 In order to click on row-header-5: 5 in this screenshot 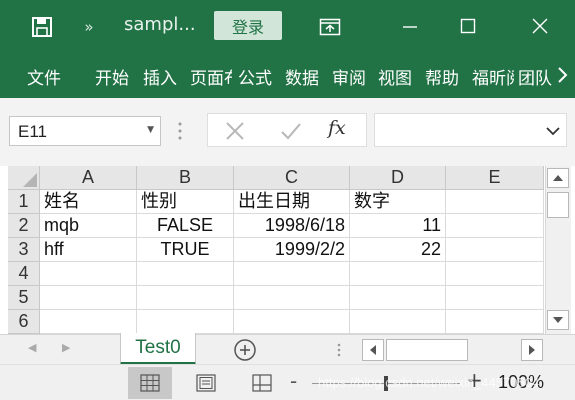, I will do `click(24, 298)`.